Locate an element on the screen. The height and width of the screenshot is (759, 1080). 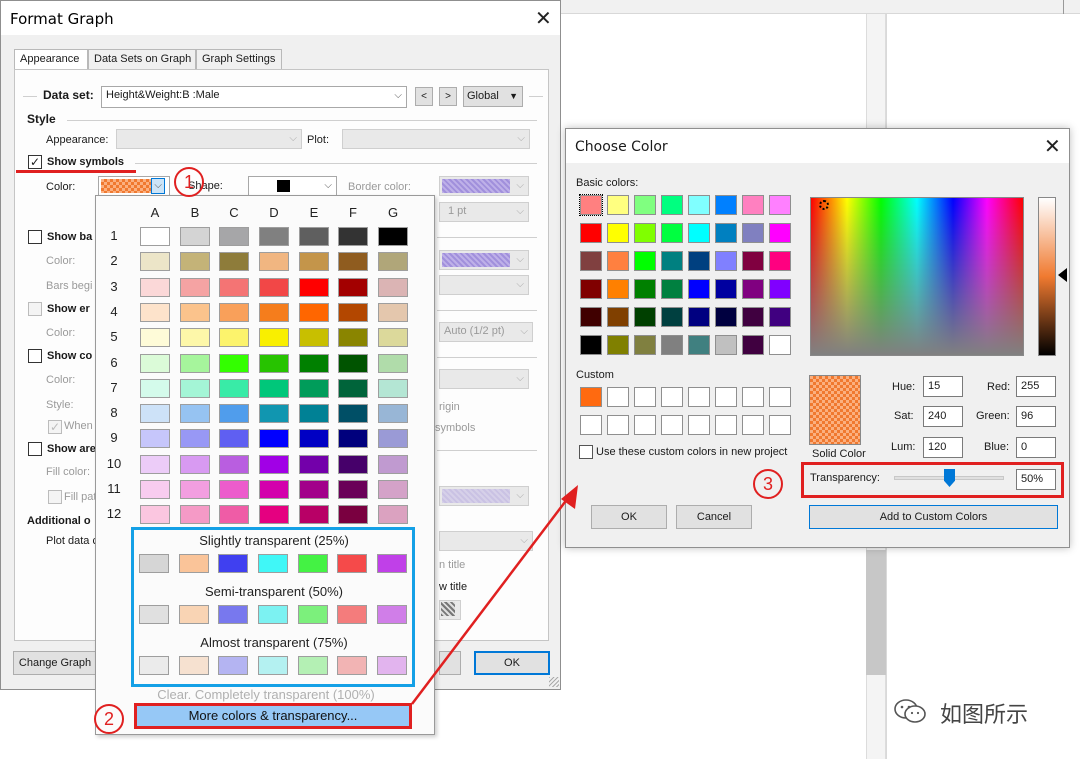
blue-input: 0 is located at coordinates (1036, 447).